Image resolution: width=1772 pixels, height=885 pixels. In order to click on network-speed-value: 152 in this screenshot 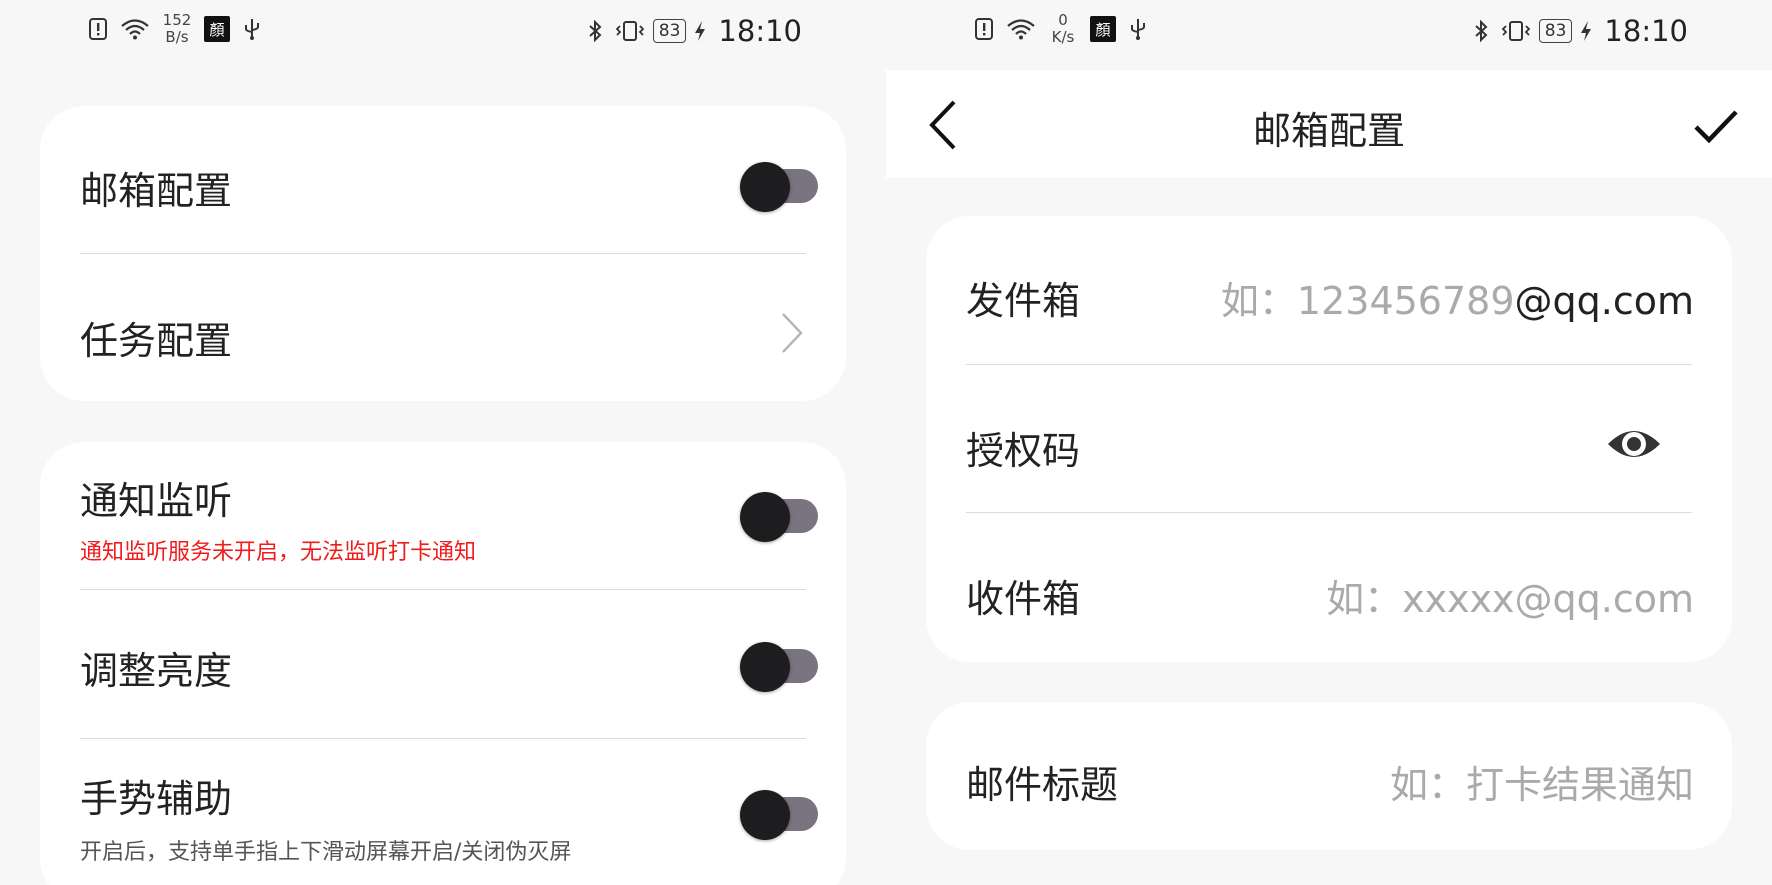, I will do `click(177, 20)`.